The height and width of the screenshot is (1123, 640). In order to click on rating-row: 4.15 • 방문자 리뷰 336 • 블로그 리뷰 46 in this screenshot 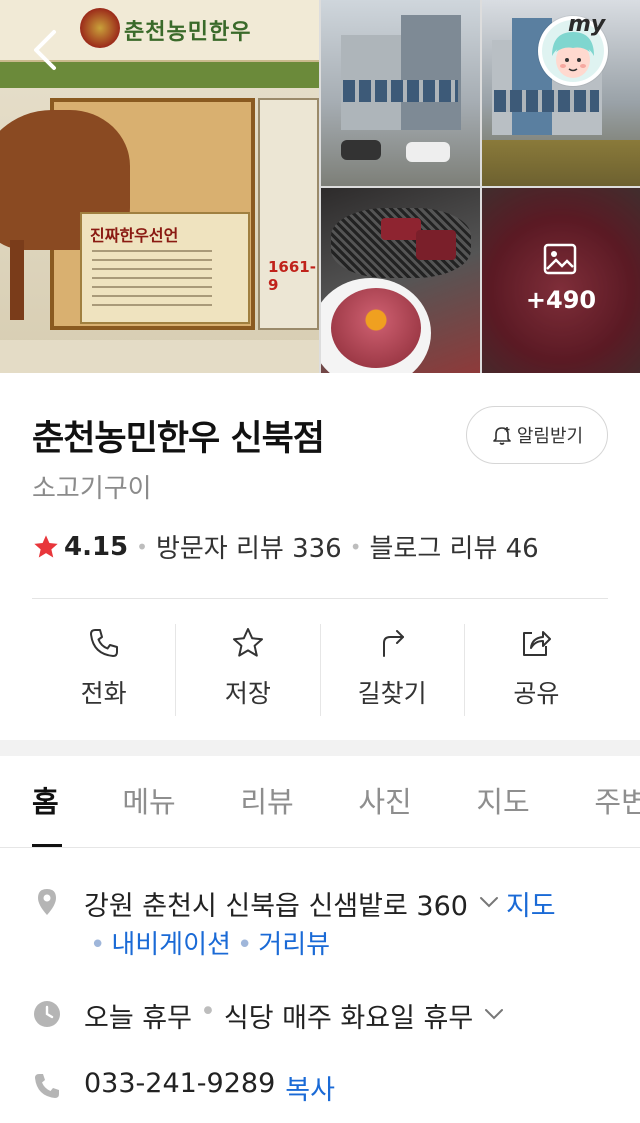, I will do `click(285, 546)`.